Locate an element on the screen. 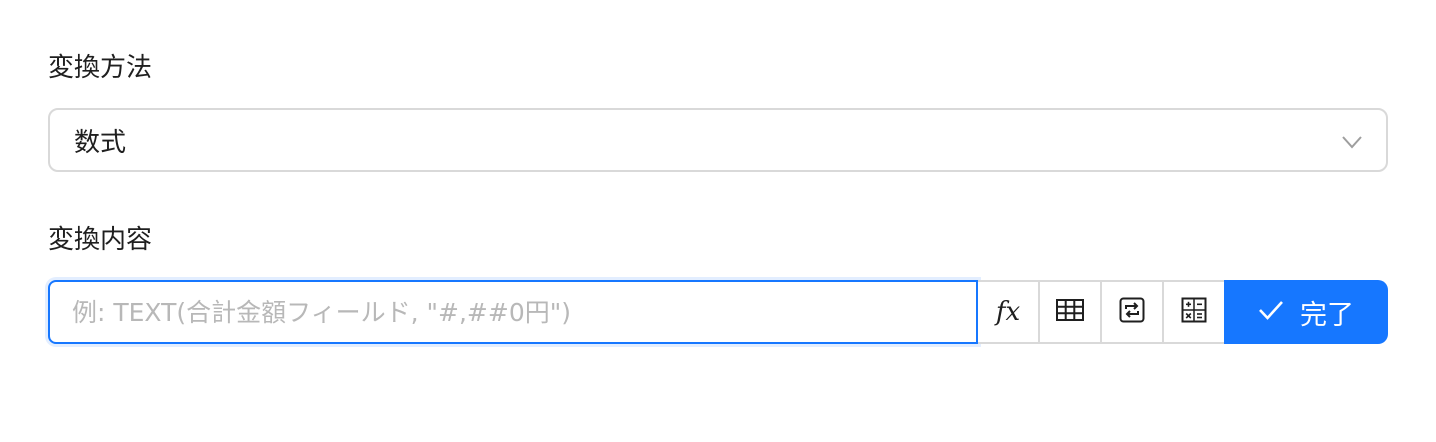  function-icon: fx is located at coordinates (1008, 312).